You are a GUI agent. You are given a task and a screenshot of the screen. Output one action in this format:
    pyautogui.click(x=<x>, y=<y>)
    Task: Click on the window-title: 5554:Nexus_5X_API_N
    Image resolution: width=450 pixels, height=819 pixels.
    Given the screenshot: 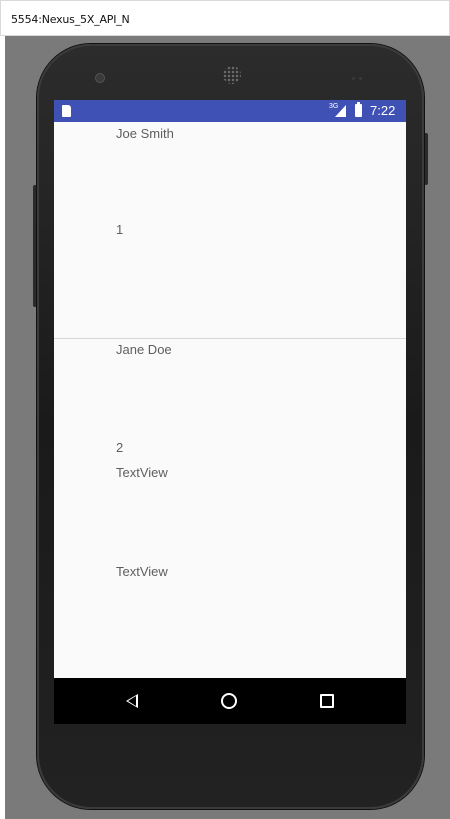 What is the action you would take?
    pyautogui.click(x=70, y=19)
    